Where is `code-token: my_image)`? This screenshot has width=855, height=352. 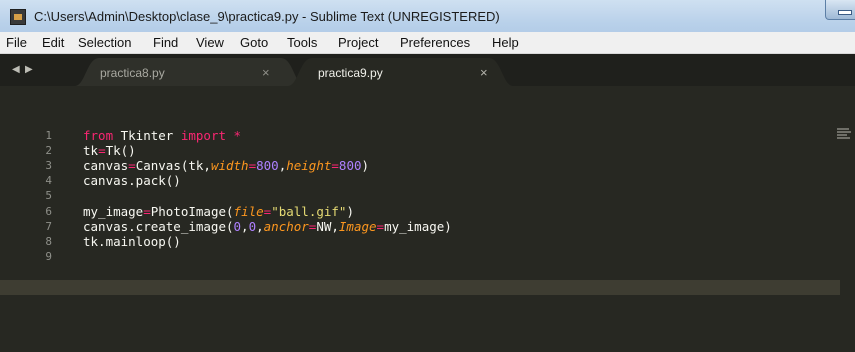 code-token: my_image) is located at coordinates (418, 226).